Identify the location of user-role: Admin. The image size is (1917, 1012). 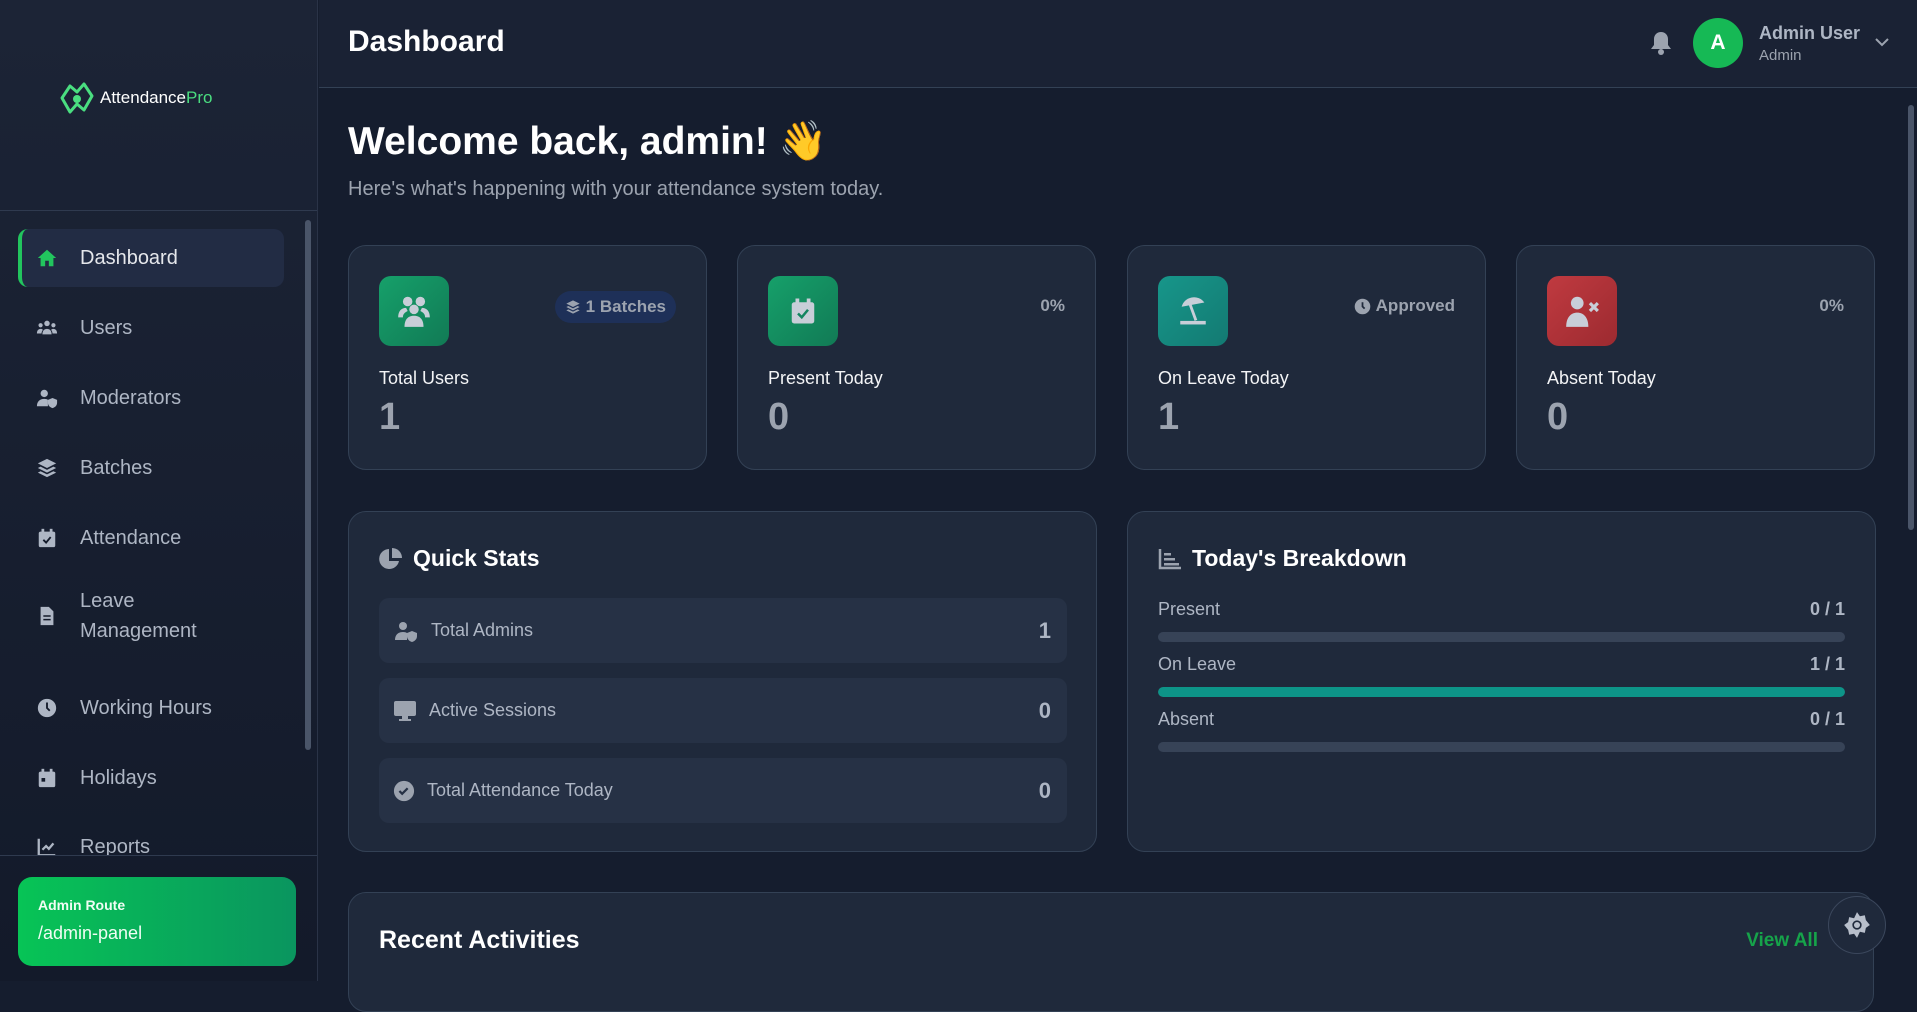
(1780, 55).